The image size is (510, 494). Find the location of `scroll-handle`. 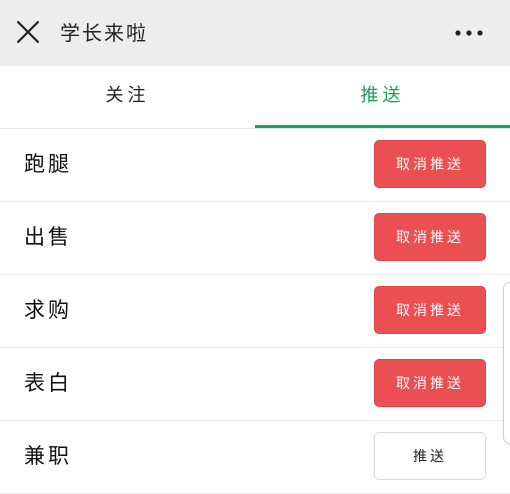

scroll-handle is located at coordinates (506, 363).